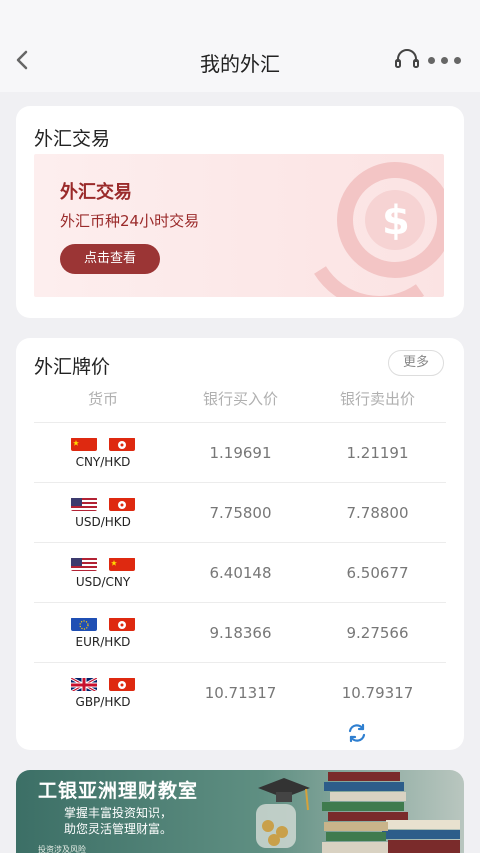 The image size is (480, 853). I want to click on table-row: USD/CNY 6.40148 6.50677, so click(240, 572).